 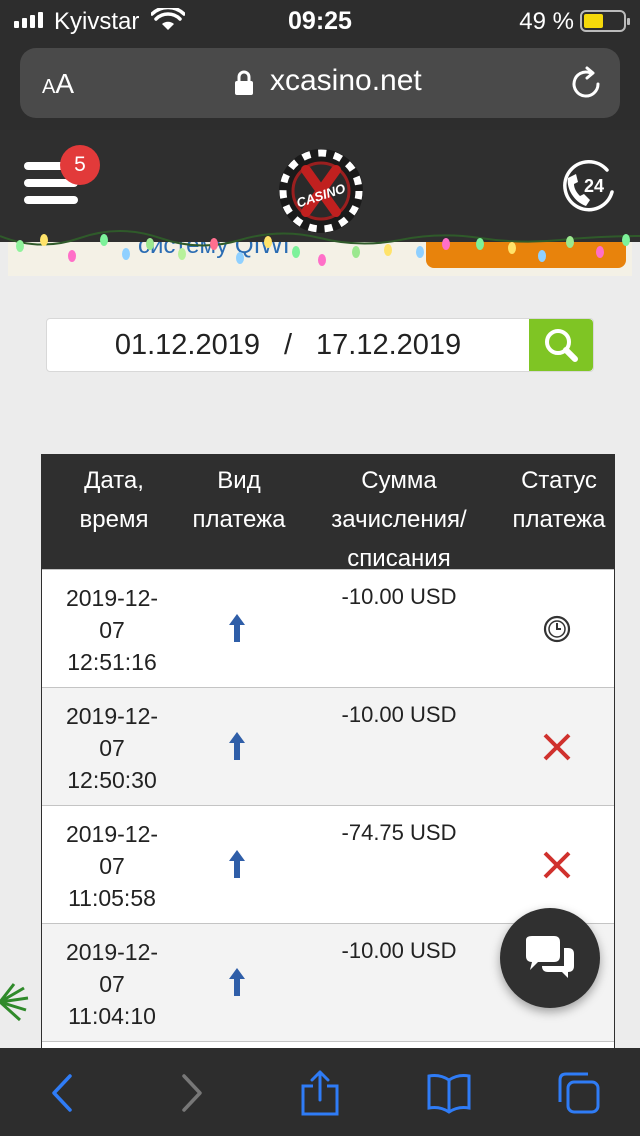 What do you see at coordinates (191, 1093) in the screenshot?
I see `forward-icon` at bounding box center [191, 1093].